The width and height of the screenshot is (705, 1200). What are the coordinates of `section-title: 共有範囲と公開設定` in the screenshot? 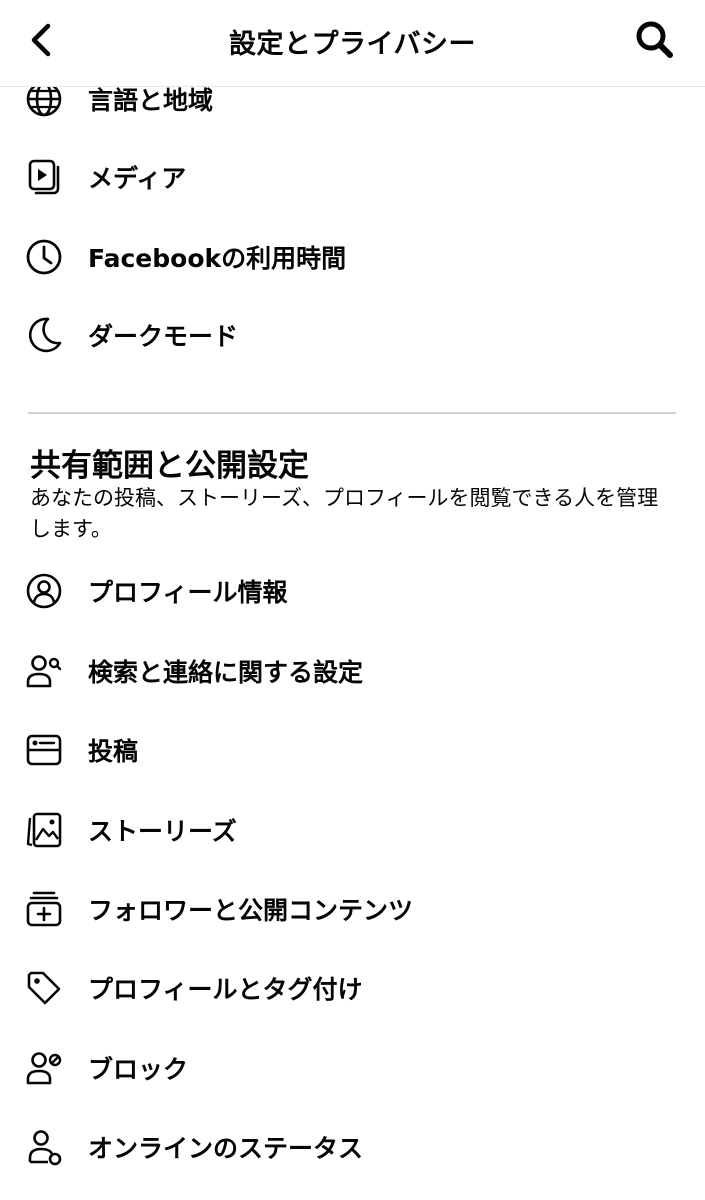 It's located at (169, 466).